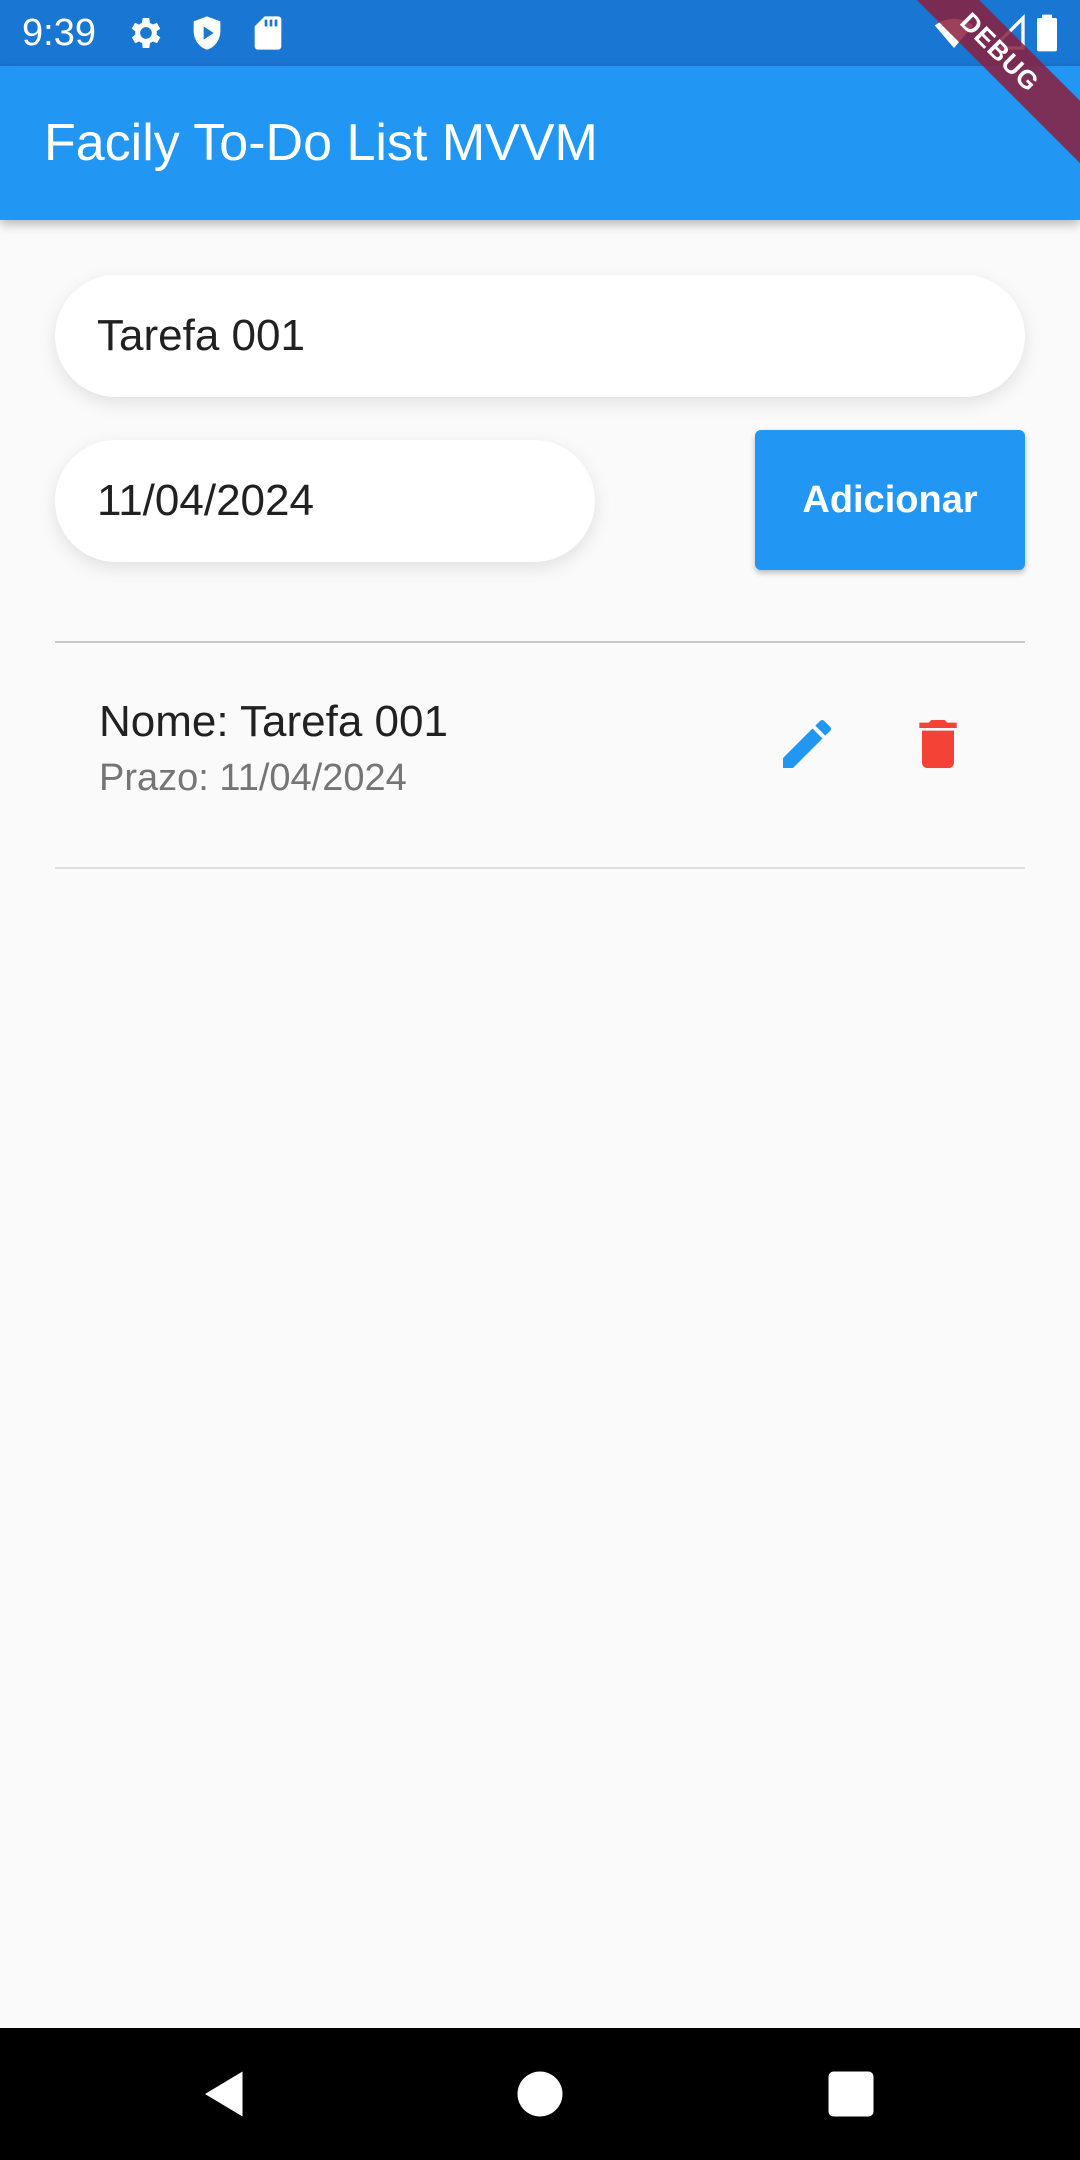 This screenshot has height=2160, width=1080. I want to click on status-time: 9:39, so click(59, 33).